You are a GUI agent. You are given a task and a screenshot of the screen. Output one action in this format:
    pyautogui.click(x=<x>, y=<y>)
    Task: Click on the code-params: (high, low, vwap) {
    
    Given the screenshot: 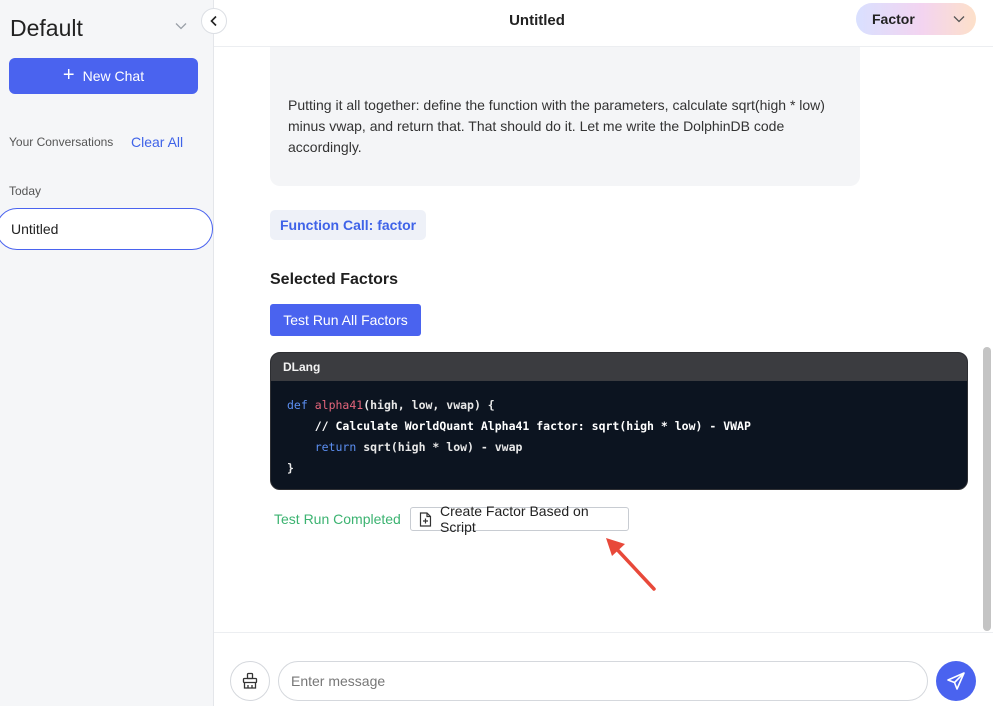 What is the action you would take?
    pyautogui.click(x=429, y=405)
    